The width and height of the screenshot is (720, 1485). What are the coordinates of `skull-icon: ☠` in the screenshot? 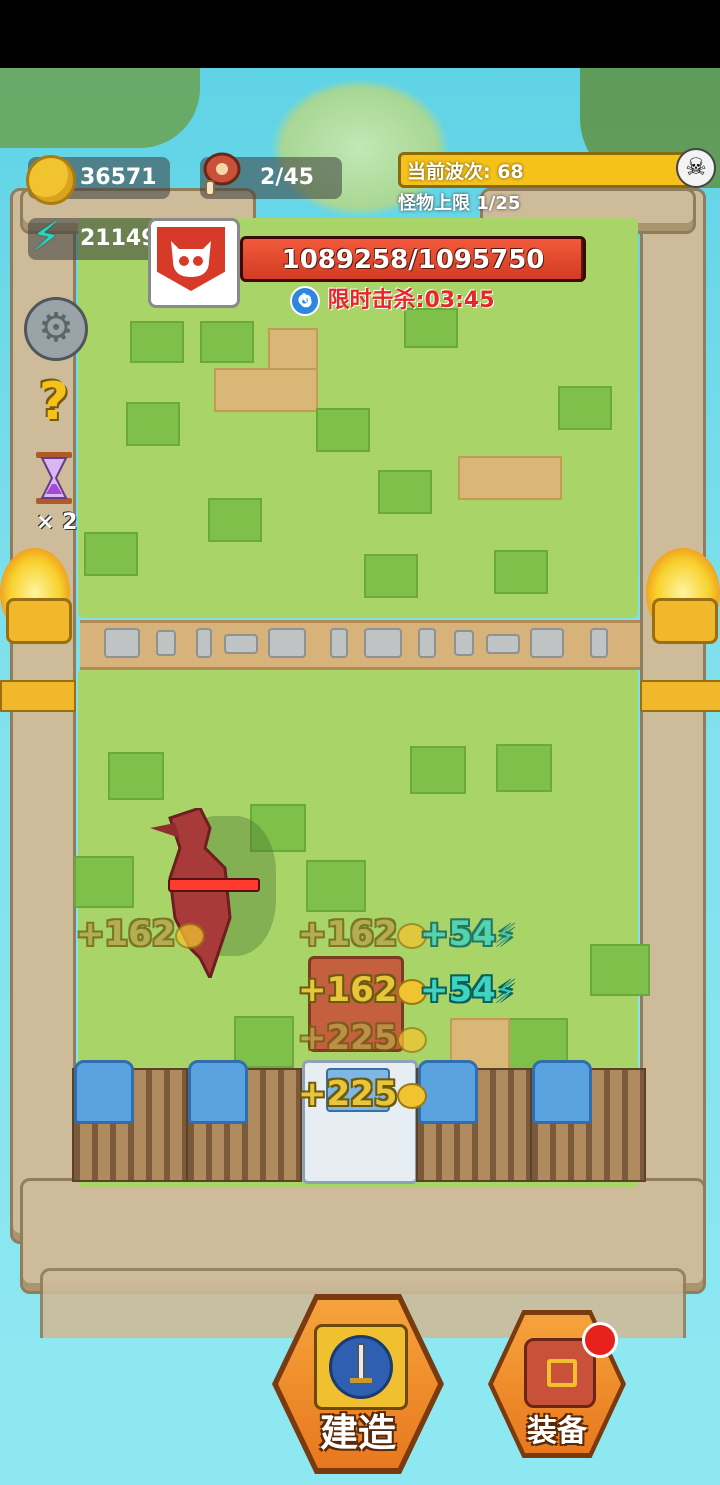 It's located at (696, 168).